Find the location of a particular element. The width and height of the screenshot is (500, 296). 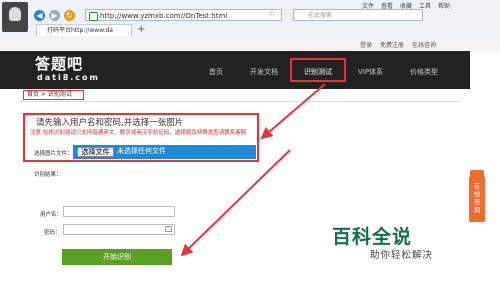

address-bar: http://www.yzmxb.com//OnTest.html is located at coordinates (183, 15).